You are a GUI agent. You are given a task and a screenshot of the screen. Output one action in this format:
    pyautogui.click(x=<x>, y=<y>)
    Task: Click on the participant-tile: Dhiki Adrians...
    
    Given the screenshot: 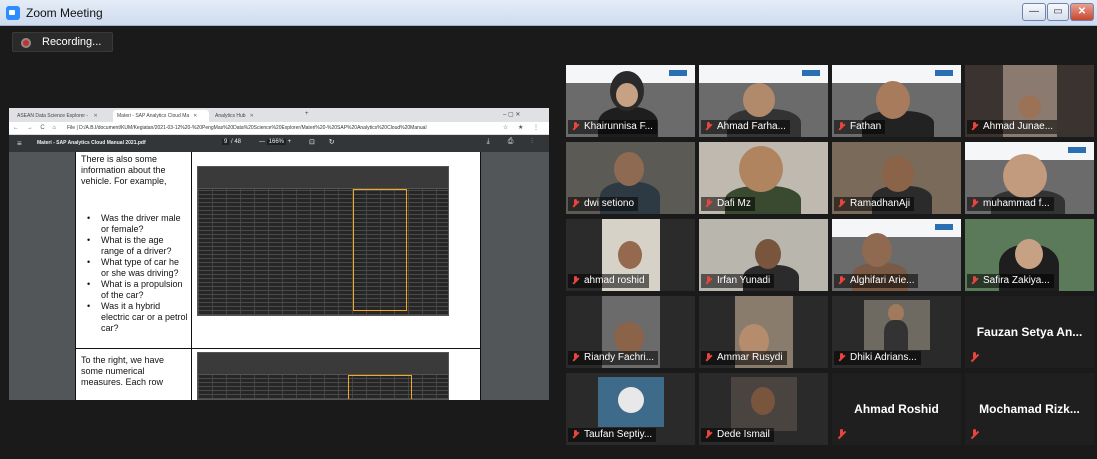 What is the action you would take?
    pyautogui.click(x=896, y=332)
    